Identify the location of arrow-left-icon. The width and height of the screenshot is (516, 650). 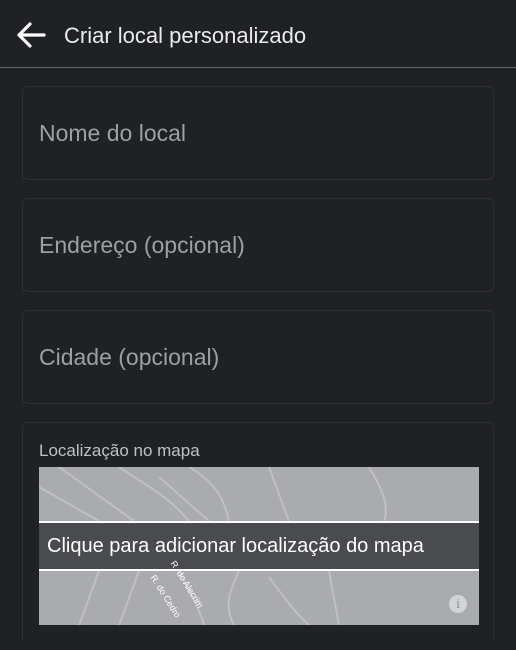
(31, 35).